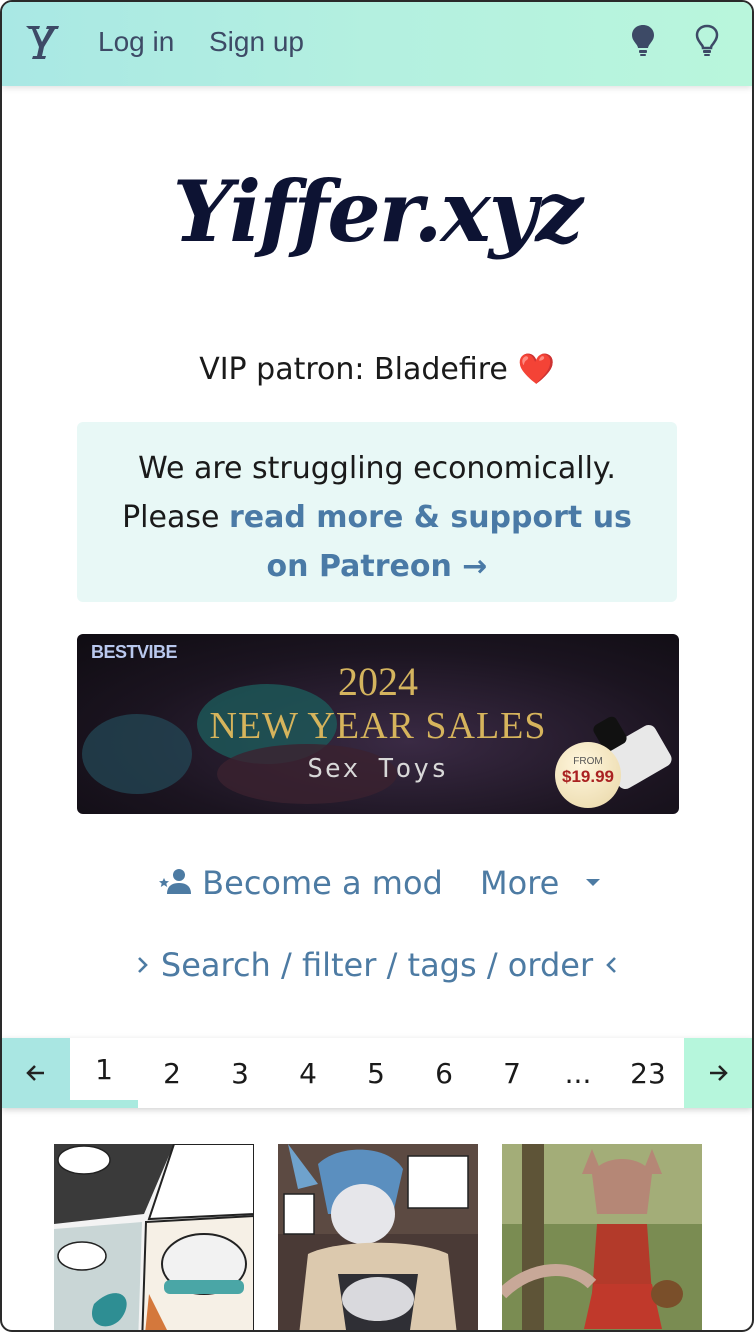  Describe the element at coordinates (142, 965) in the screenshot. I see `chevron-right-icon` at that location.